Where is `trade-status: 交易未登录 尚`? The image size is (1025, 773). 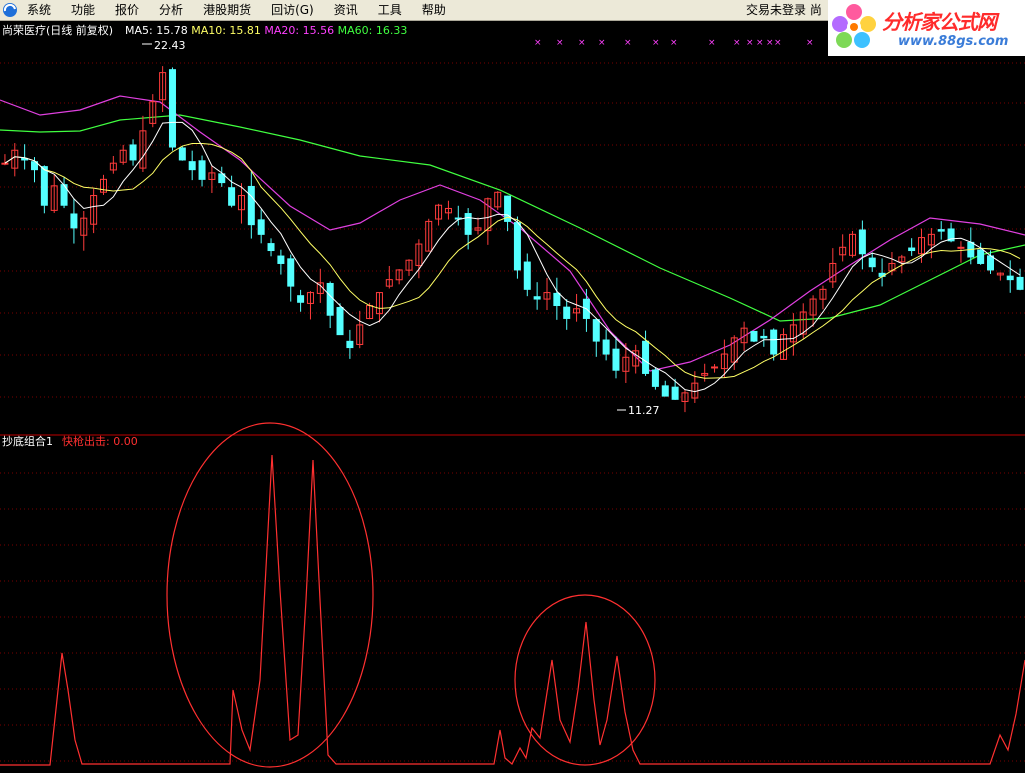 trade-status: 交易未登录 尚 is located at coordinates (784, 10).